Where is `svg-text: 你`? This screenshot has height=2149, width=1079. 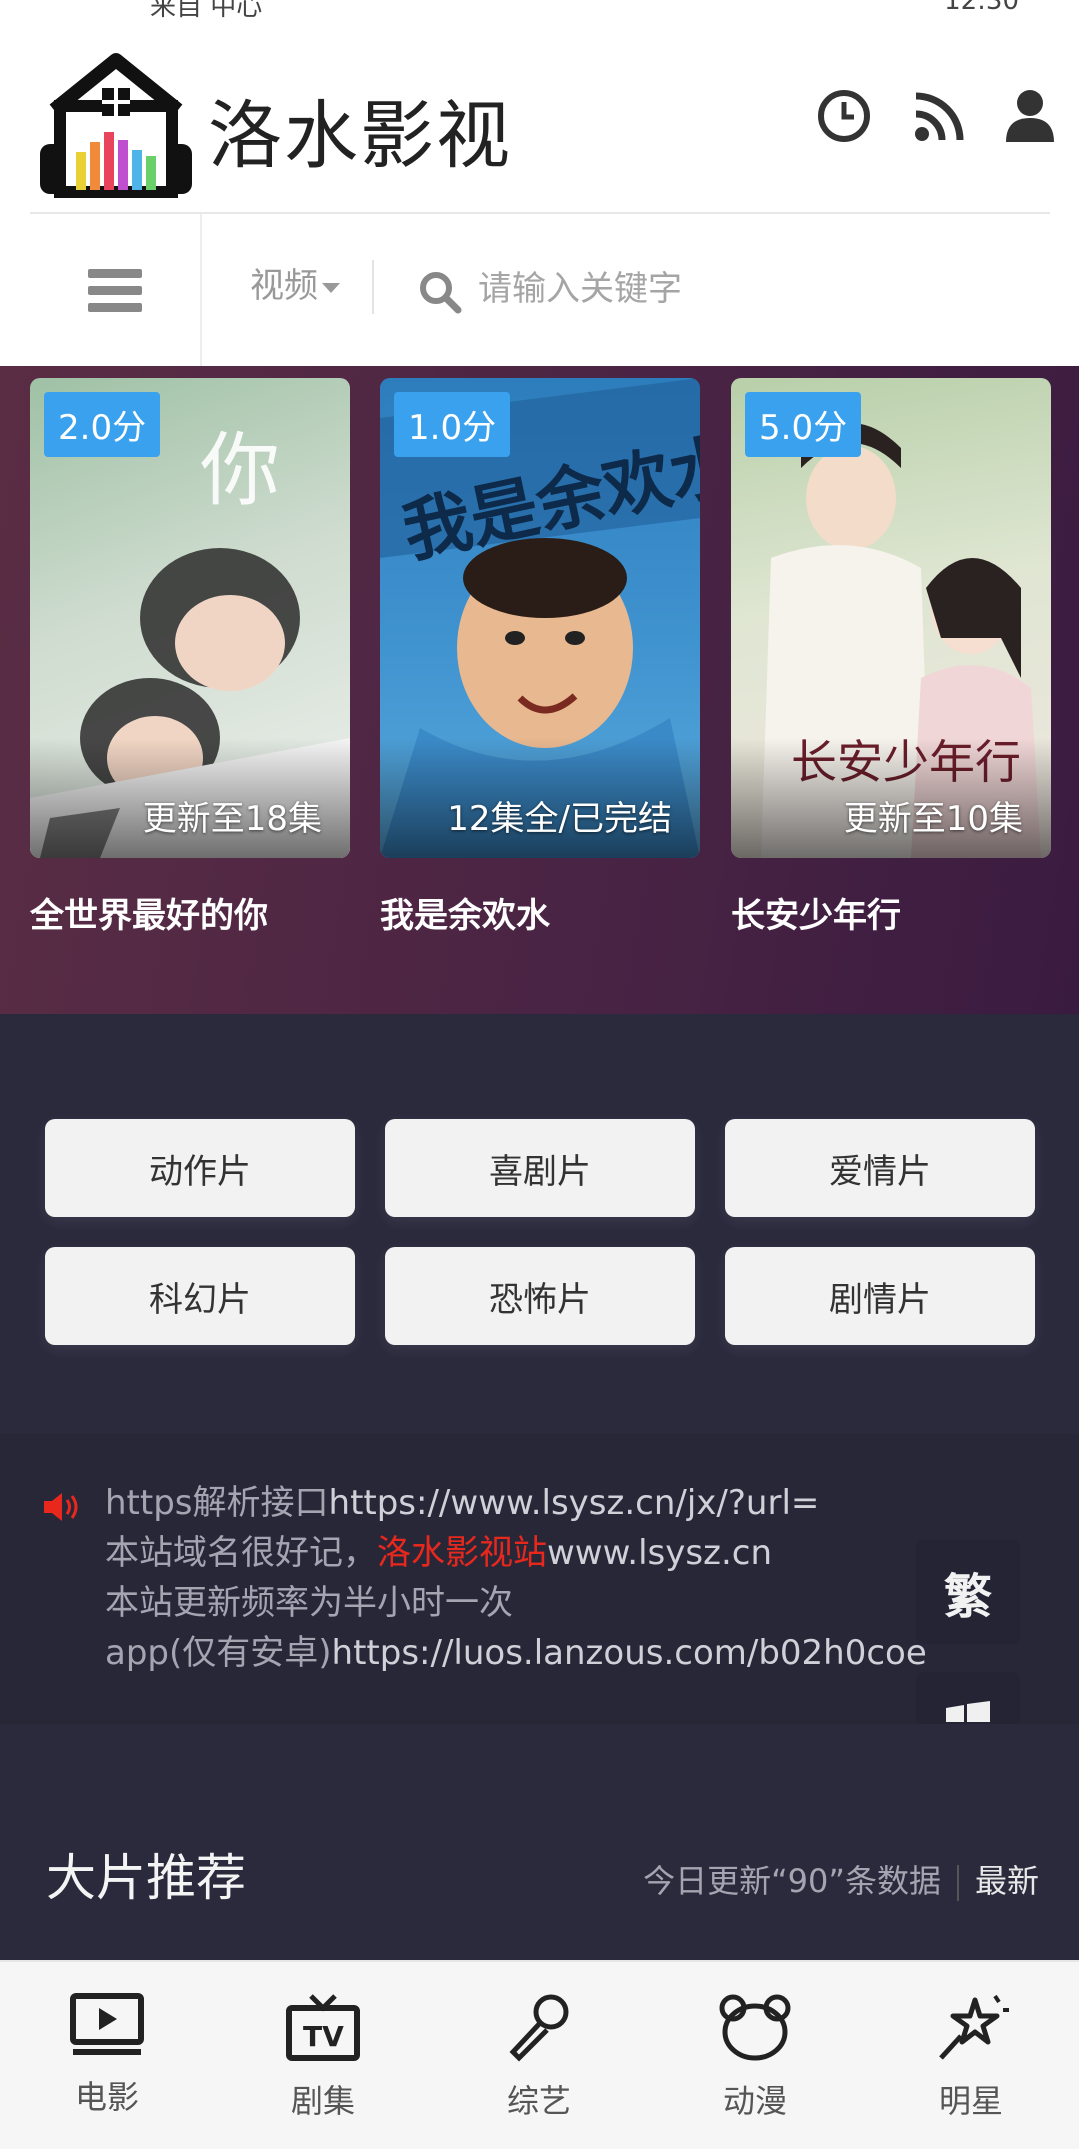 svg-text: 你 is located at coordinates (240, 470).